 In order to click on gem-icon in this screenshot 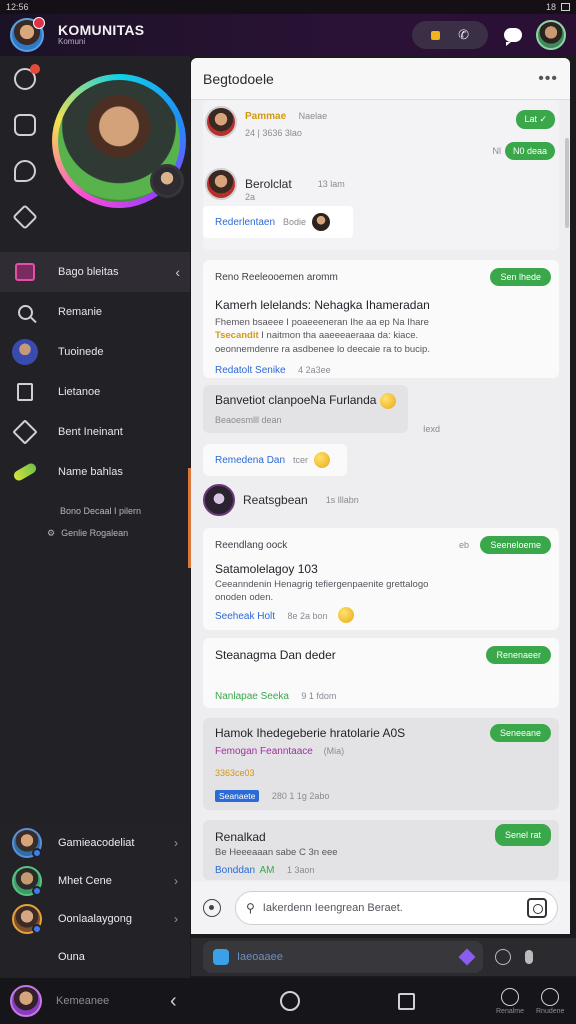, I will do `click(467, 957)`.